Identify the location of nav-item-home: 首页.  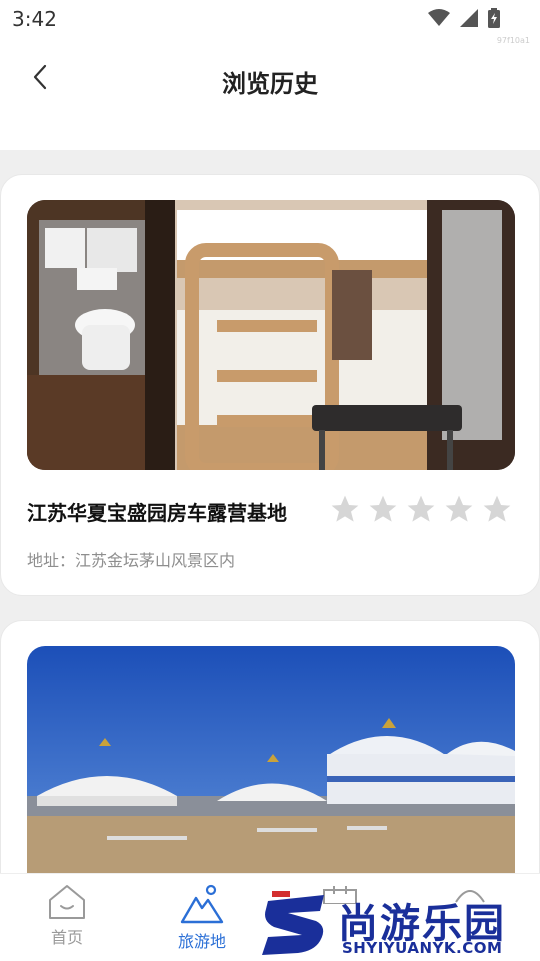
(67, 916).